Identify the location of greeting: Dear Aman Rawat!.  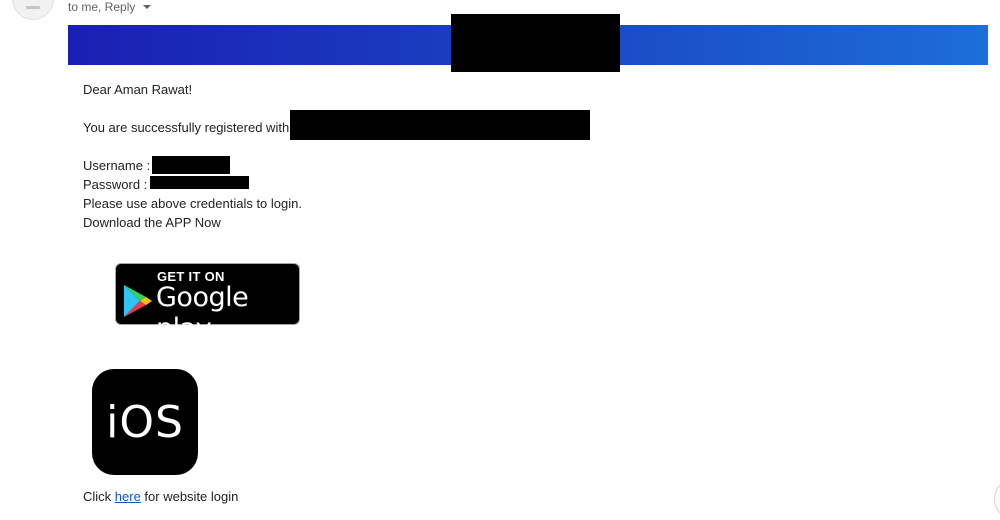
(138, 89).